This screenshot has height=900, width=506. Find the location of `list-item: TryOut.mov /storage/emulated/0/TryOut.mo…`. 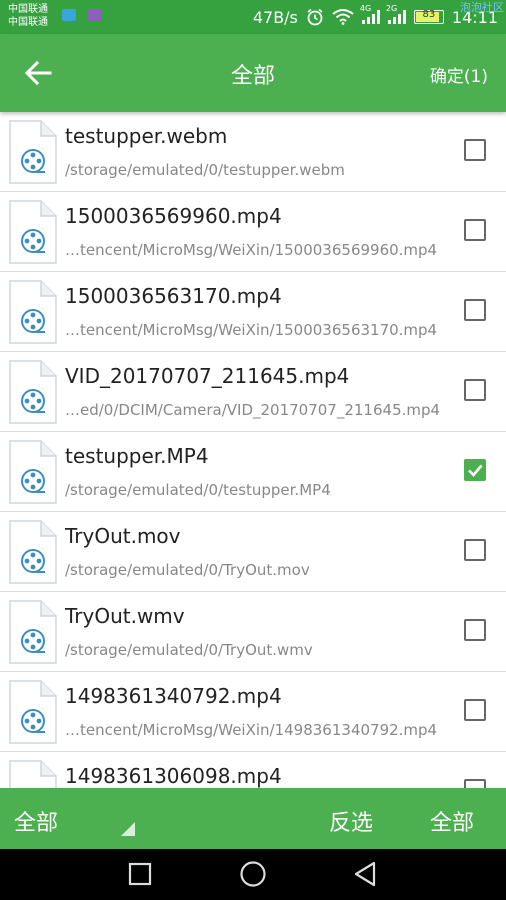

list-item: TryOut.mov /storage/emulated/0/TryOut.mo… is located at coordinates (253, 552).